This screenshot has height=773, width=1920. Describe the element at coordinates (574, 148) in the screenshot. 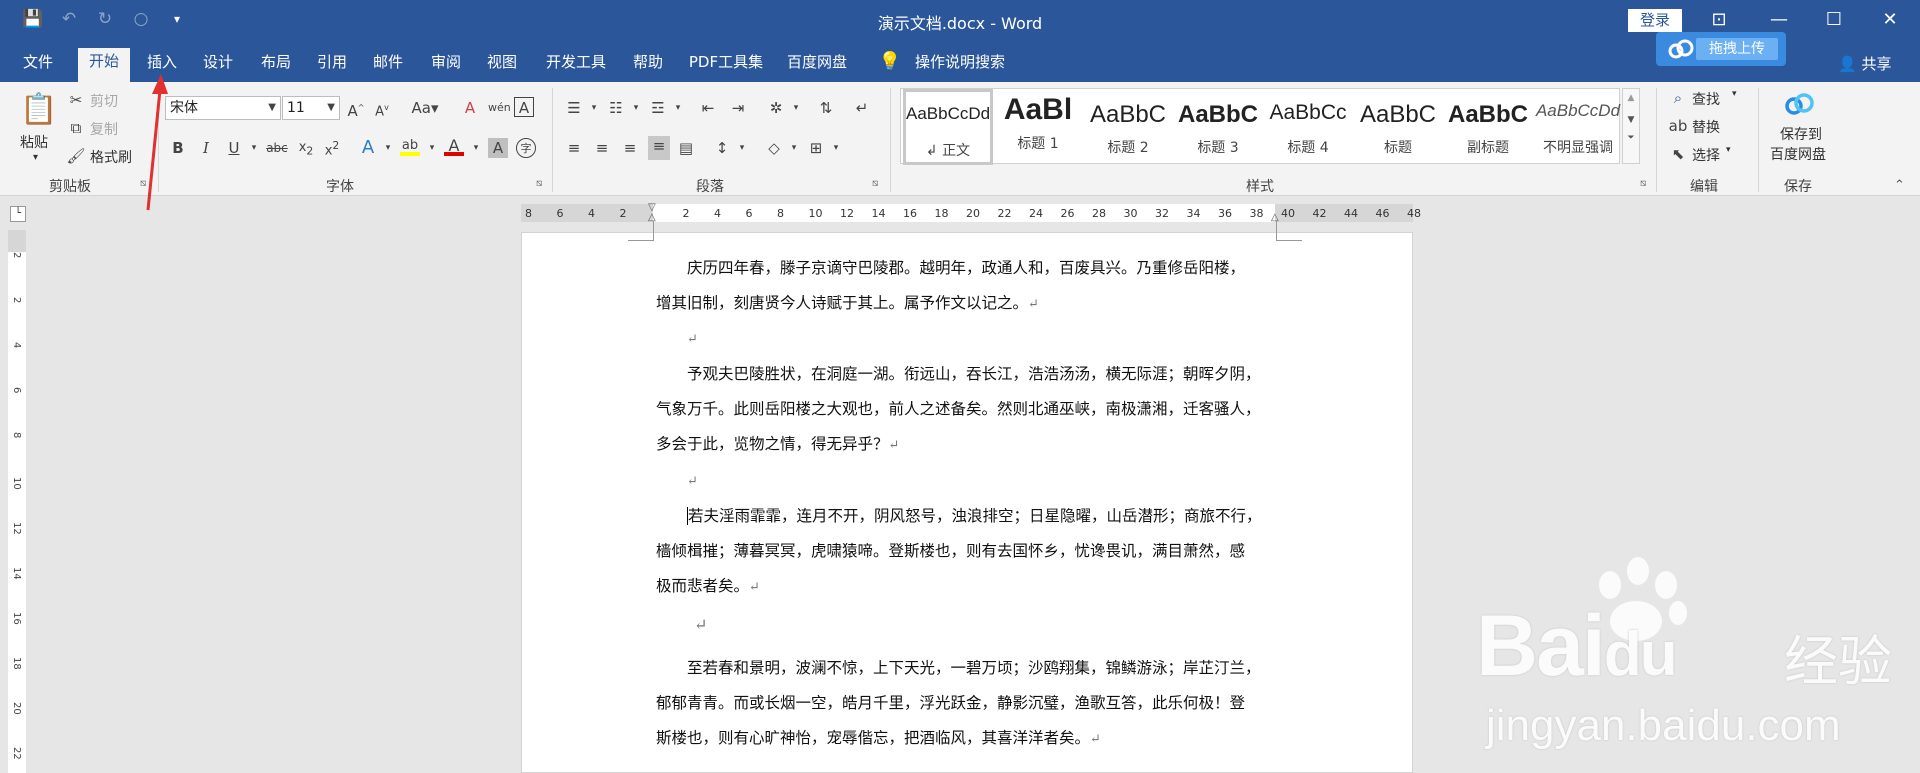

I see `align-left-icon: ≡` at that location.